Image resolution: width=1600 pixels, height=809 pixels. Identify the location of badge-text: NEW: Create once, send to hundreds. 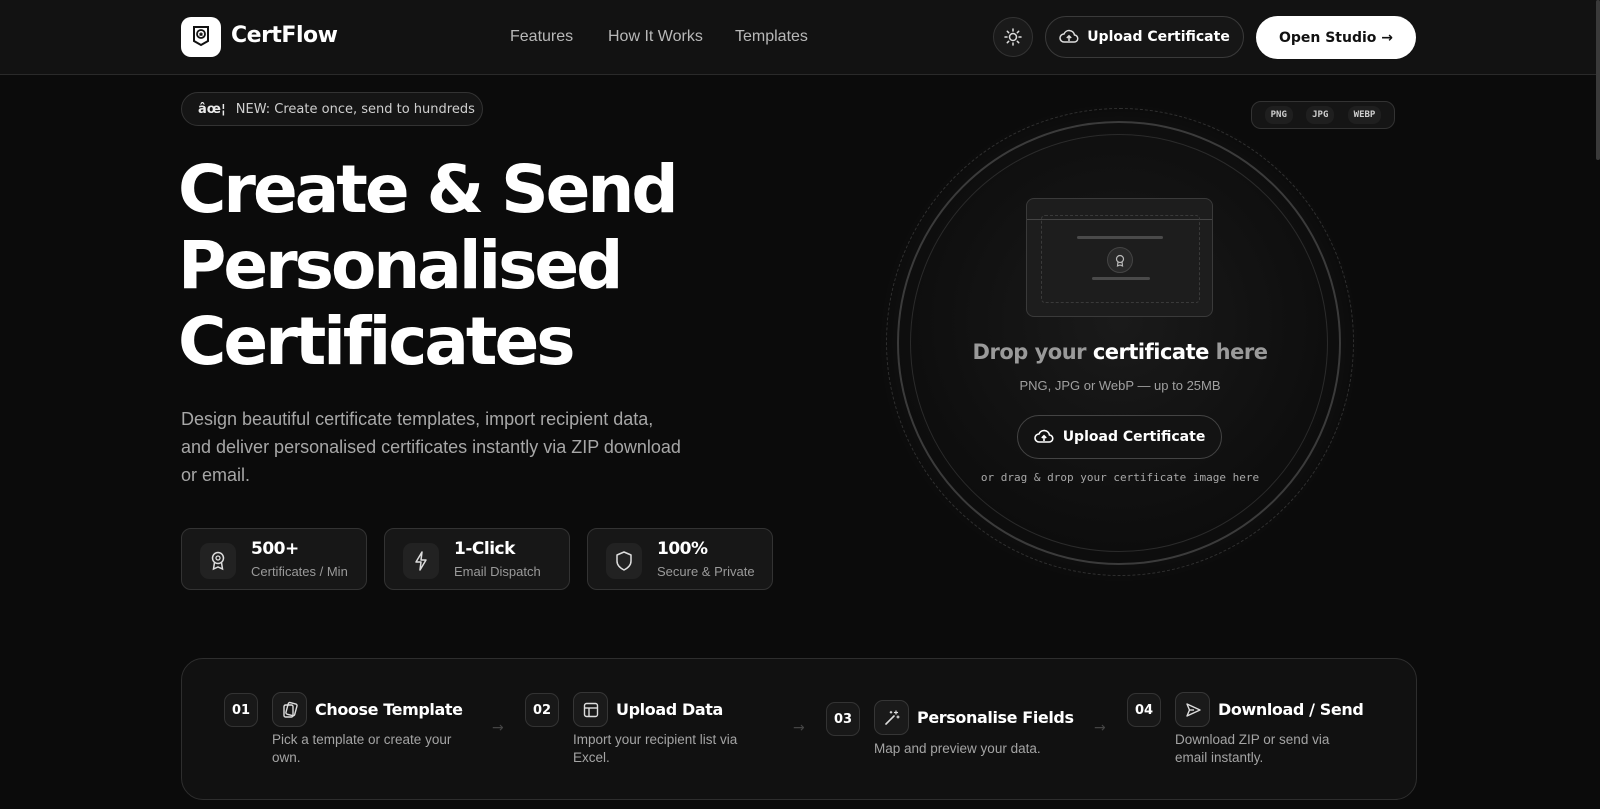
(355, 109).